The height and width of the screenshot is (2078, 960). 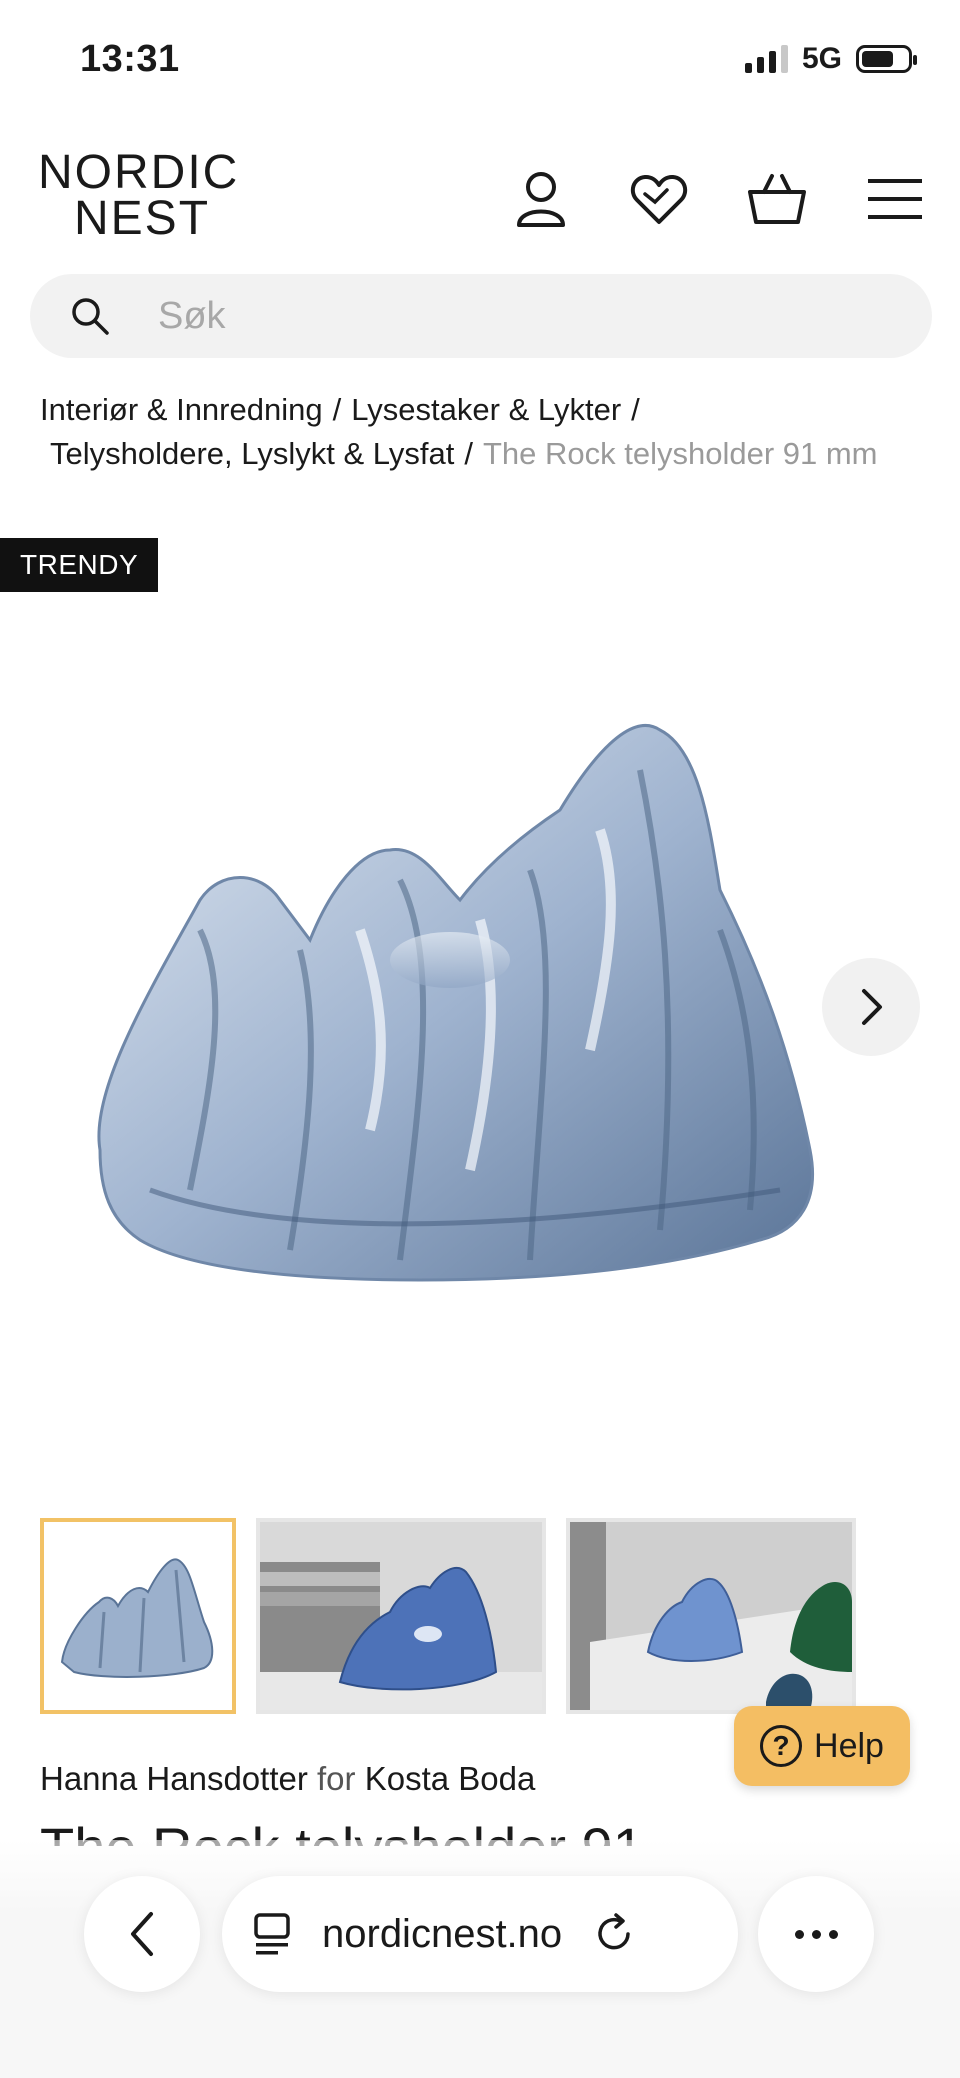 What do you see at coordinates (895, 199) in the screenshot?
I see `menu-icon` at bounding box center [895, 199].